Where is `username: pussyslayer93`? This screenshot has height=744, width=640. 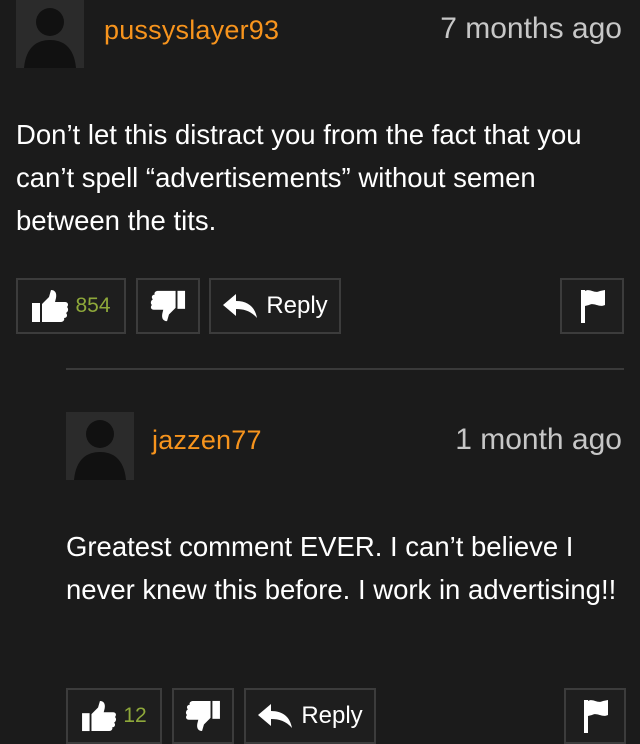
username: pussyslayer93 is located at coordinates (191, 30).